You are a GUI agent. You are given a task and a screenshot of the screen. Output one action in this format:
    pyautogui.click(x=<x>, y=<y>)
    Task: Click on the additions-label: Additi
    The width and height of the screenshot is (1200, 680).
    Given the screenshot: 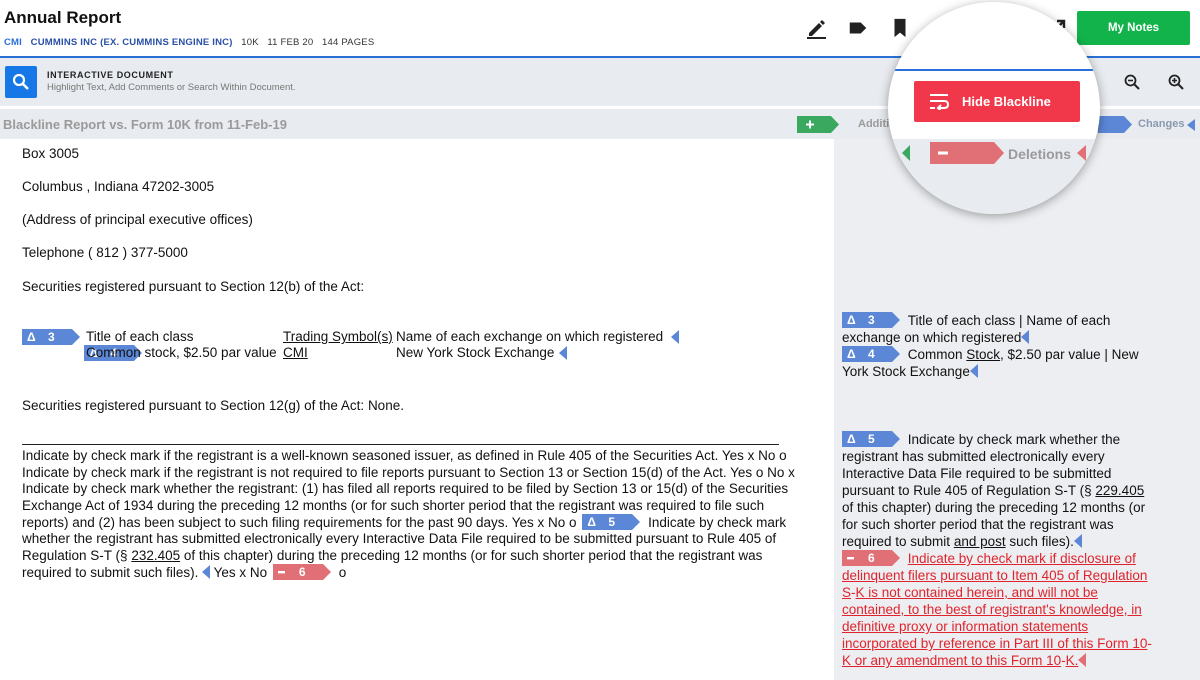 What is the action you would take?
    pyautogui.click(x=873, y=124)
    